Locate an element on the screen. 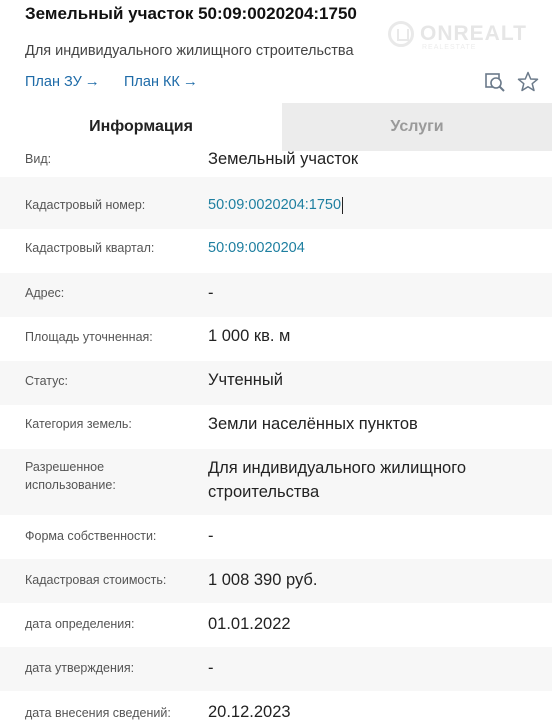 The width and height of the screenshot is (552, 722). property-value: 1 000 кв. м is located at coordinates (249, 336).